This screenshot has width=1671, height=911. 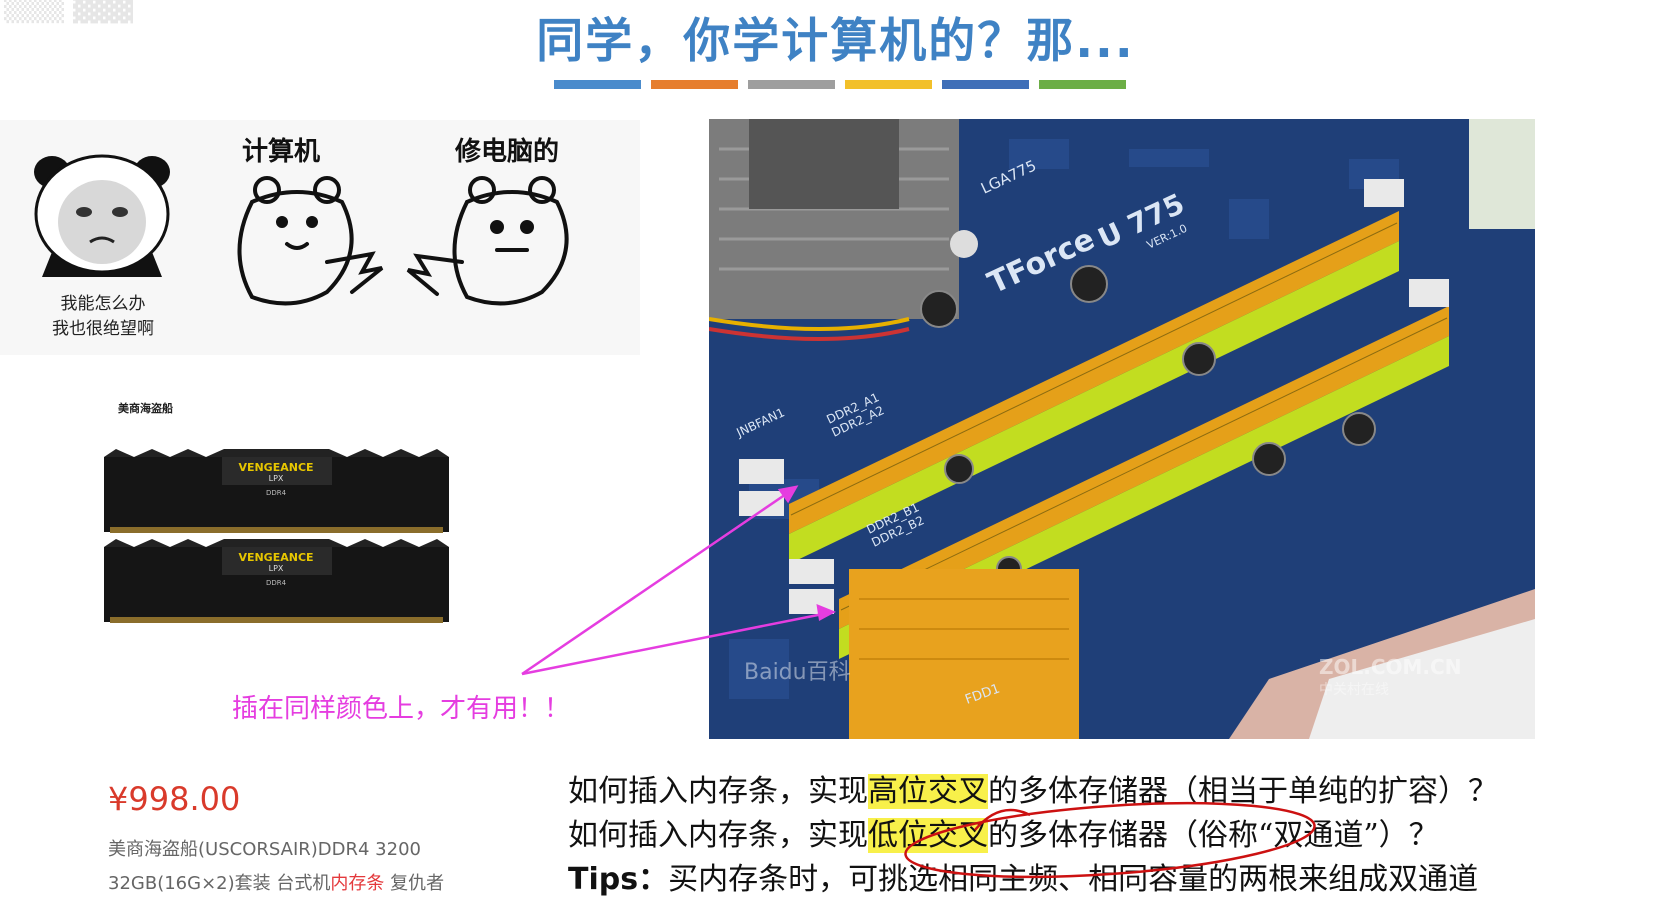 I want to click on zol-watermark: ZOL.COM.CN, so click(x=1390, y=667).